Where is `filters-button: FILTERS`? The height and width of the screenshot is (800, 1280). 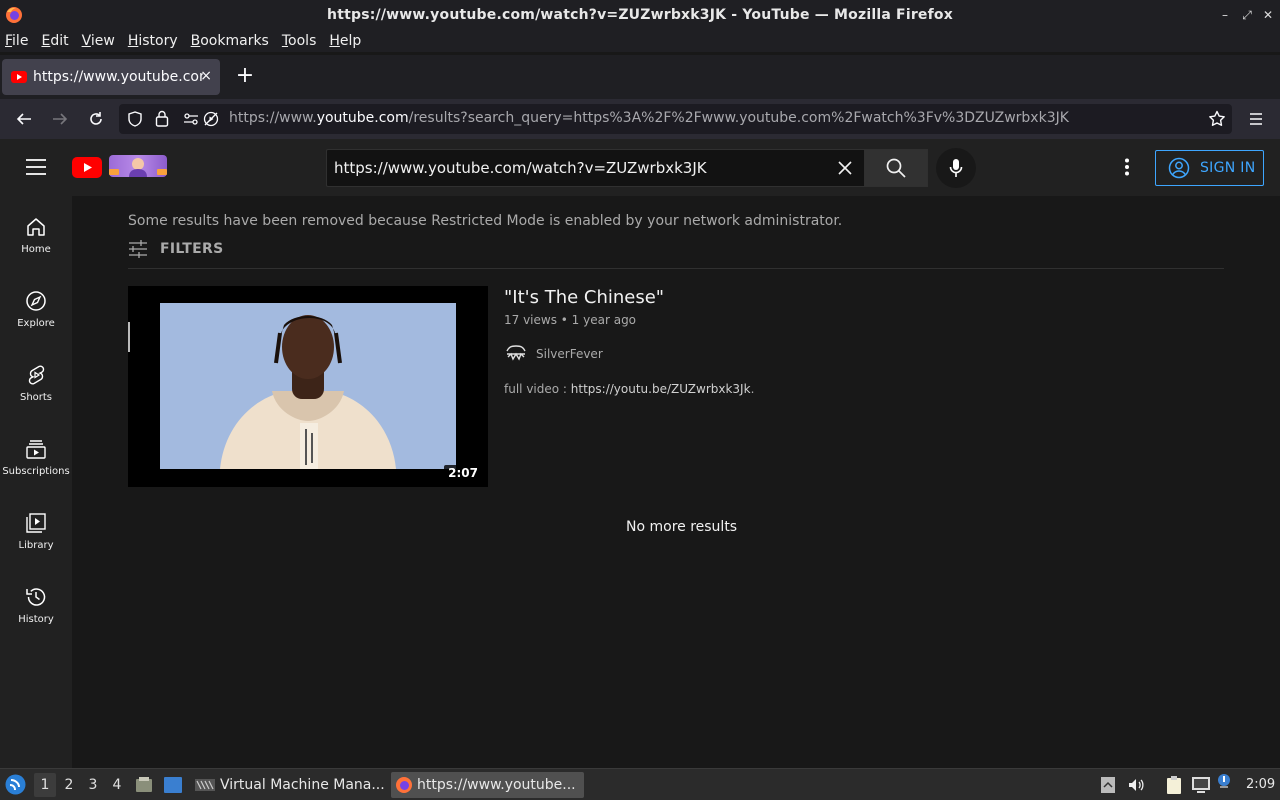 filters-button: FILTERS is located at coordinates (175, 249).